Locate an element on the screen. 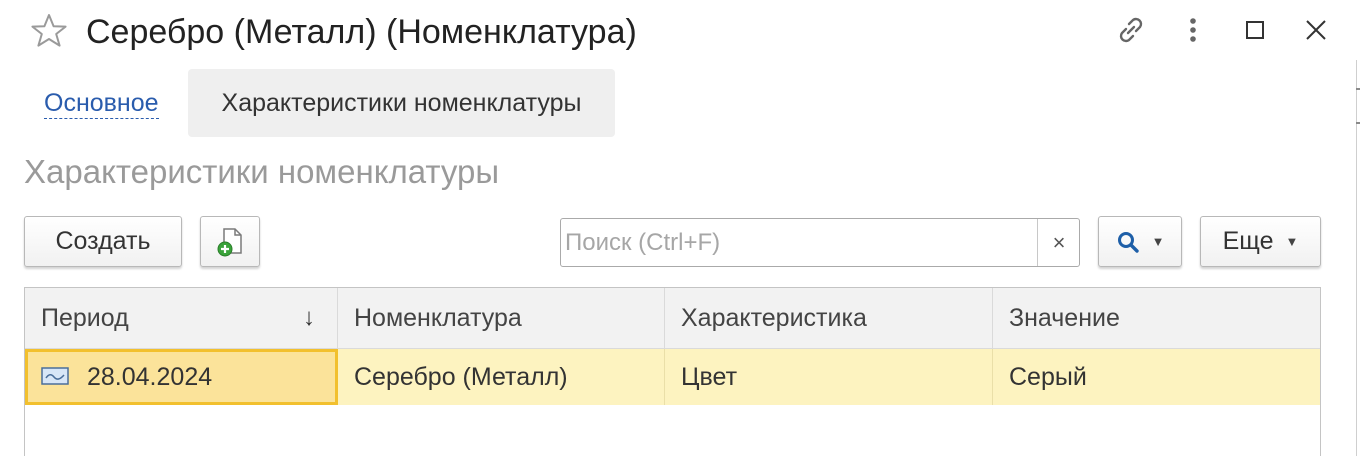 This screenshot has width=1360, height=456. search-field: × is located at coordinates (820, 242).